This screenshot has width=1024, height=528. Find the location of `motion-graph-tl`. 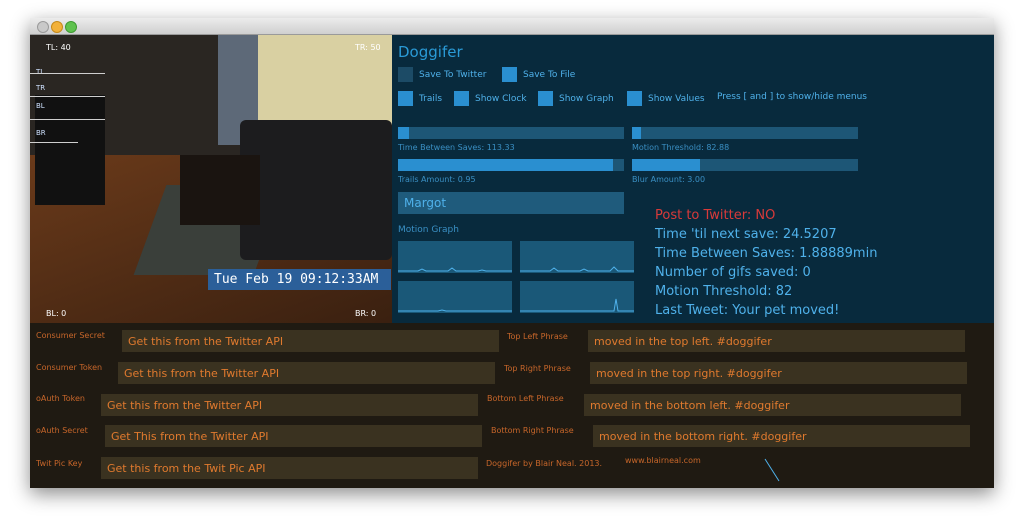

motion-graph-tl is located at coordinates (455, 257).